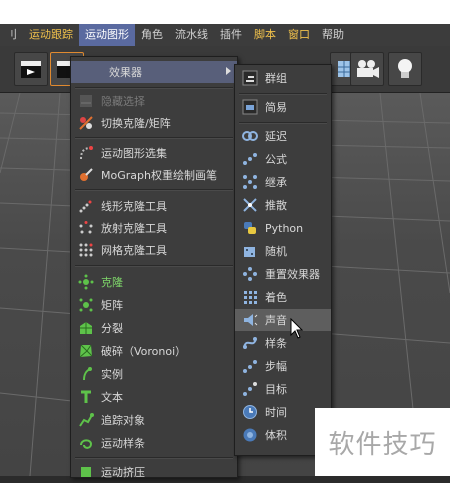  What do you see at coordinates (86, 472) in the screenshot?
I see `moextrude-icon` at bounding box center [86, 472].